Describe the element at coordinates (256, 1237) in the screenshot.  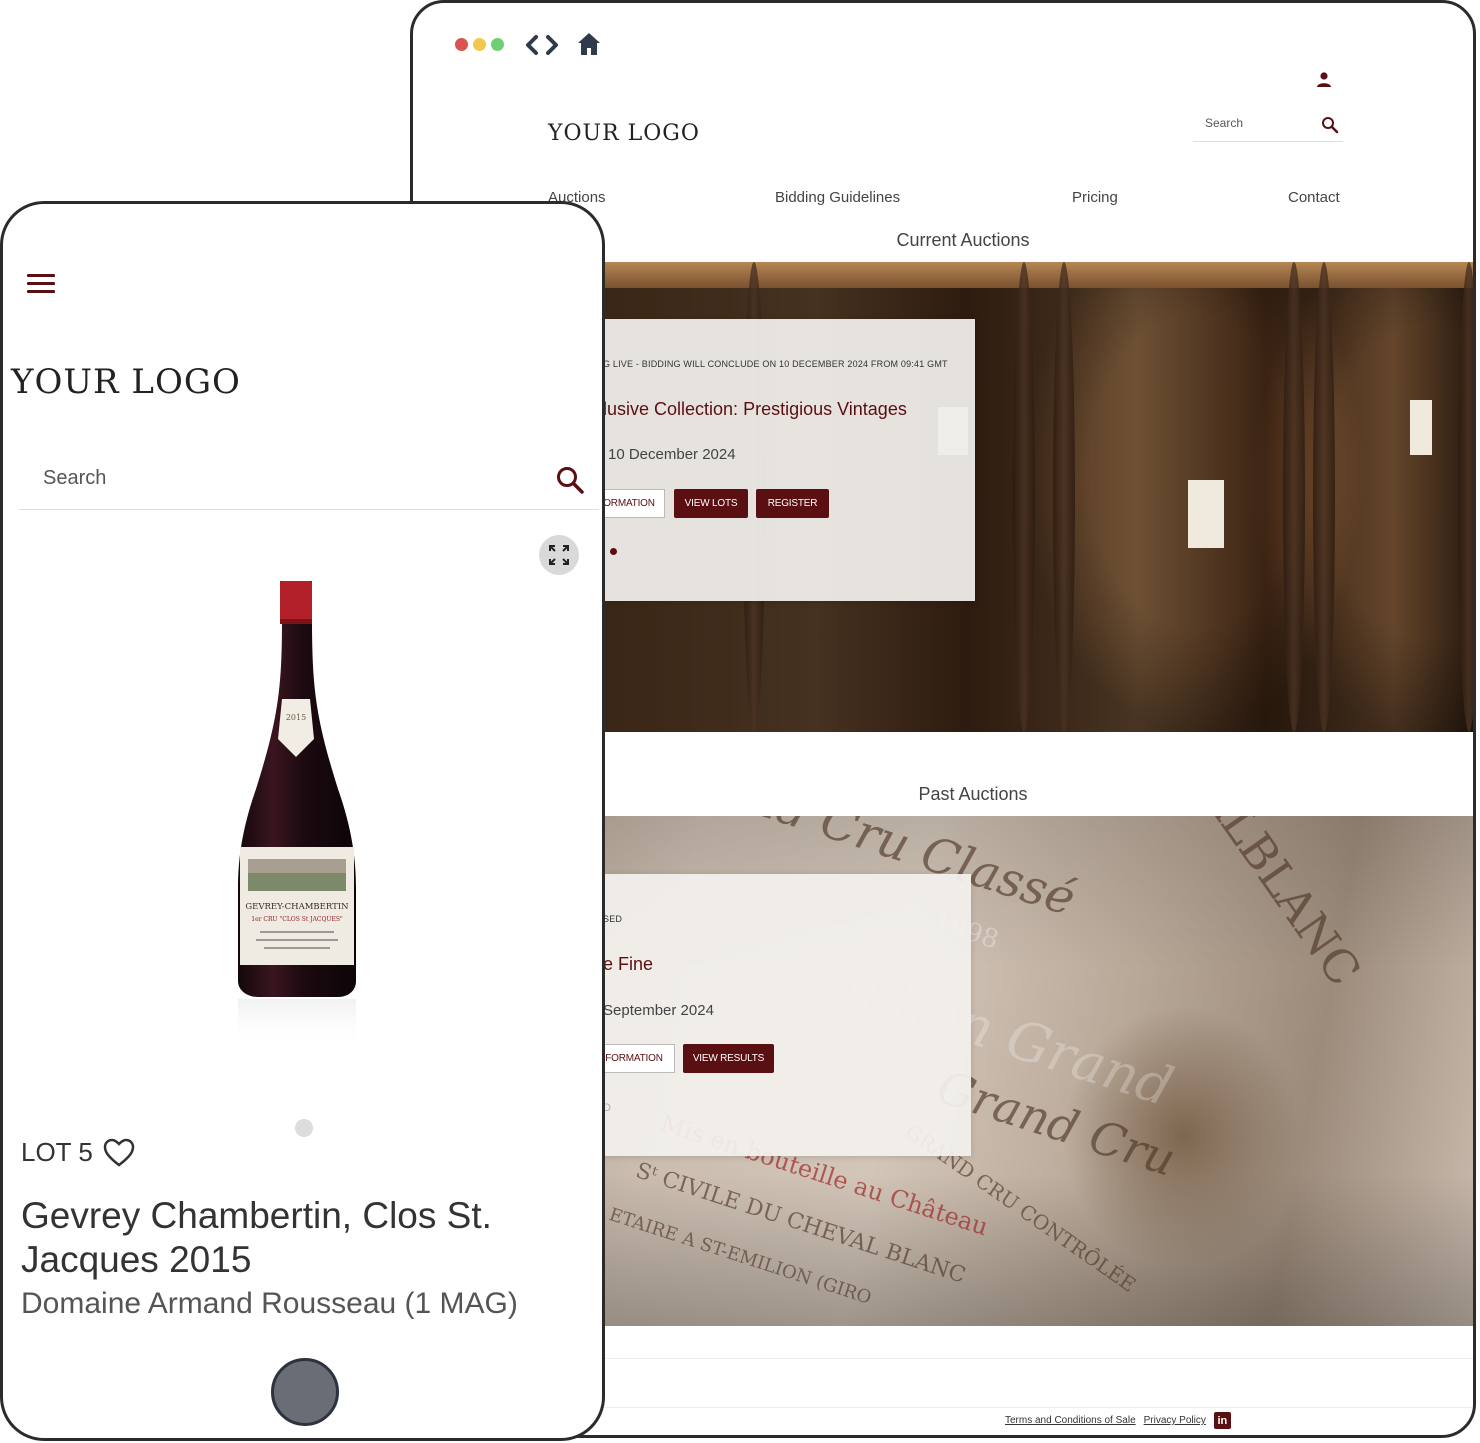
I see `lot-title: Gevrey Chambertin, Clos St. Jacques 2015` at that location.